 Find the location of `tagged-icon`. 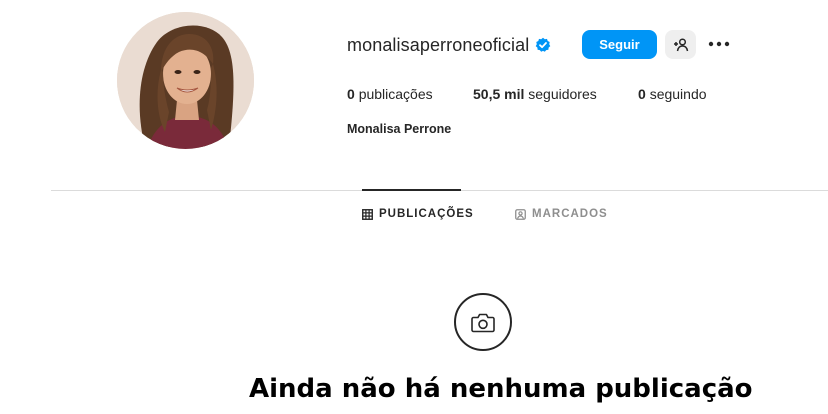

tagged-icon is located at coordinates (520, 214).